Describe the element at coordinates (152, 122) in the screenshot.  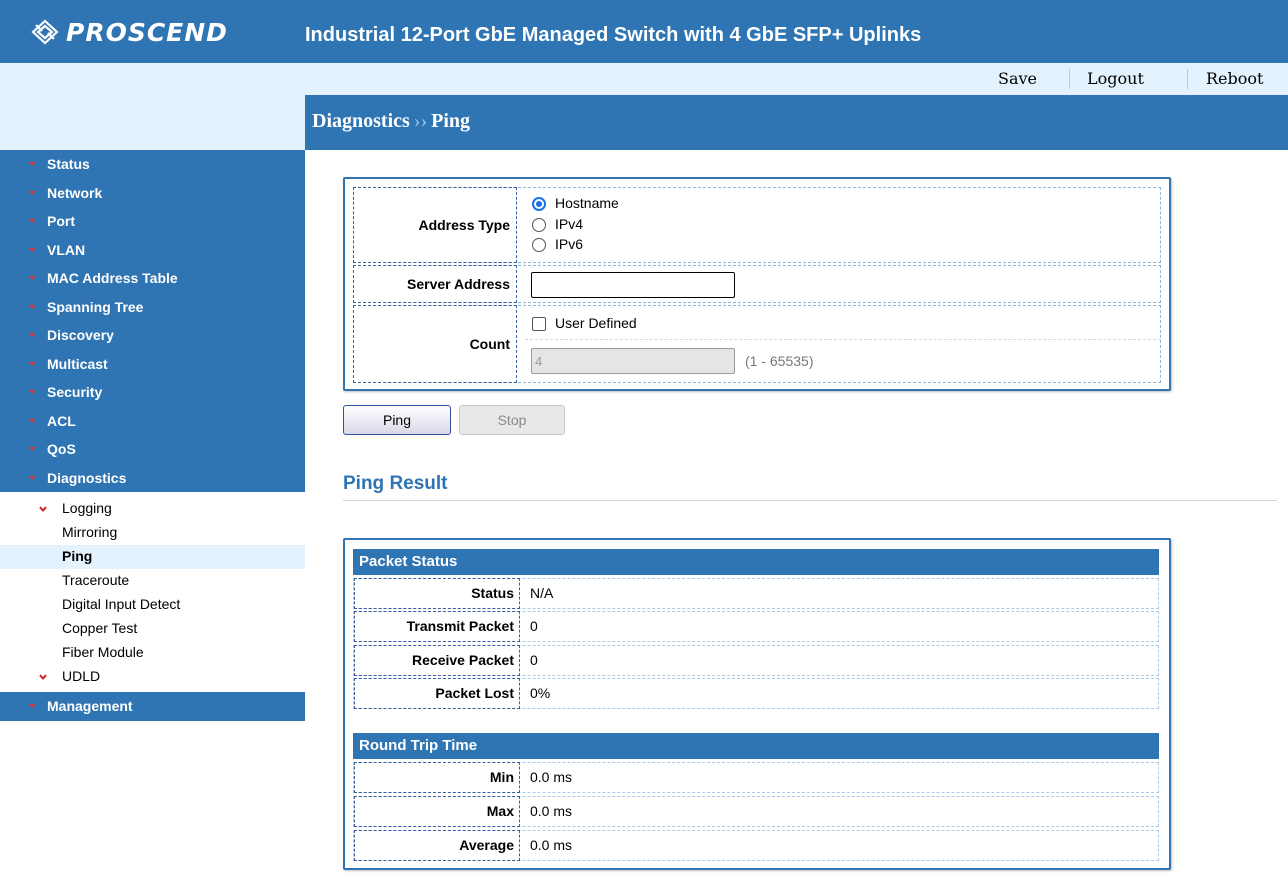
I see `sidebar-header-area` at that location.